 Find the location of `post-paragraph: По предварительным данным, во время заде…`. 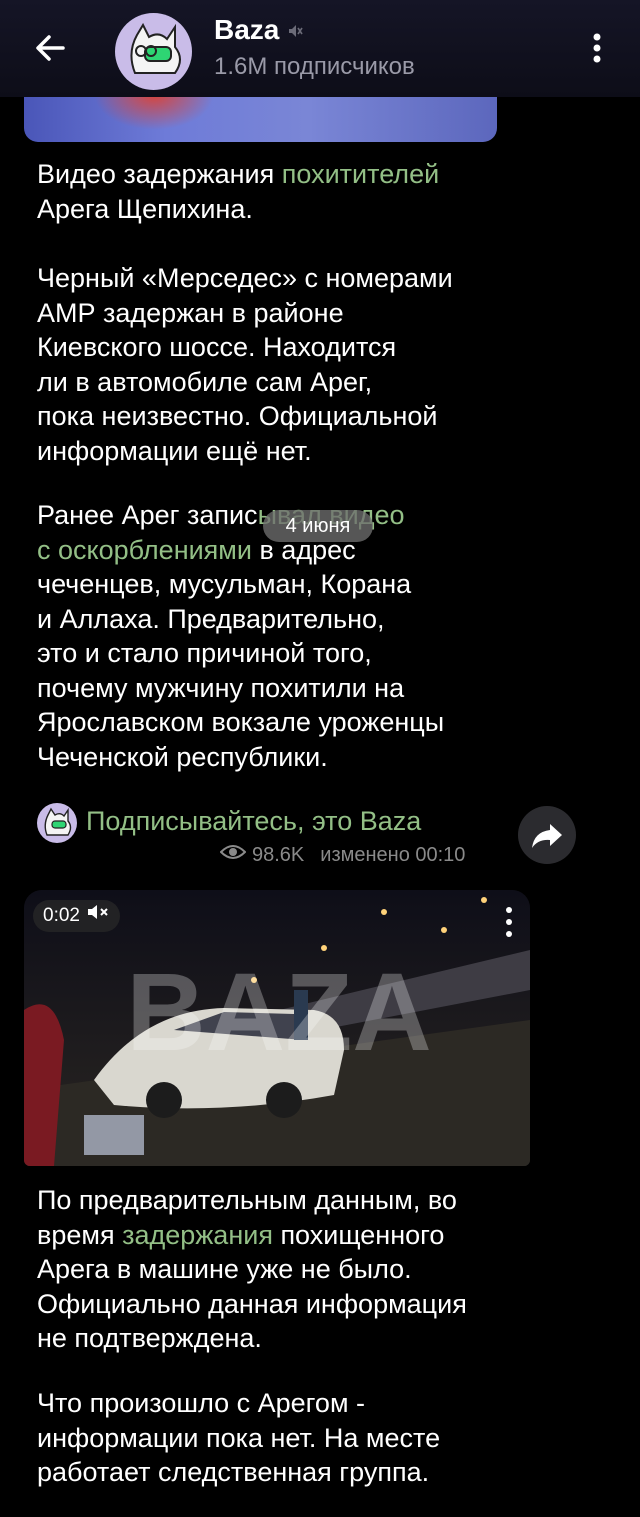

post-paragraph: По предварительным данным, во время заде… is located at coordinates (252, 1269).